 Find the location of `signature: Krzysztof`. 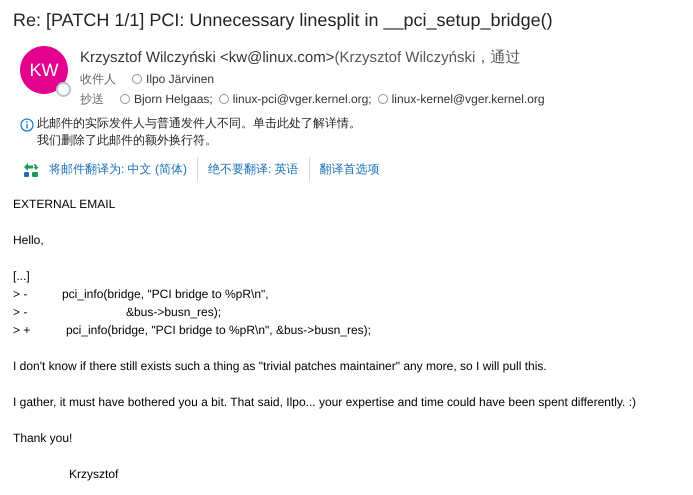

signature: Krzysztof is located at coordinates (94, 474).